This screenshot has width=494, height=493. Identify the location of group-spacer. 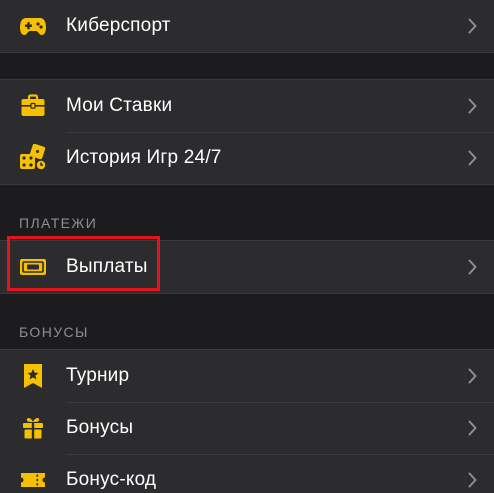
(247, 66).